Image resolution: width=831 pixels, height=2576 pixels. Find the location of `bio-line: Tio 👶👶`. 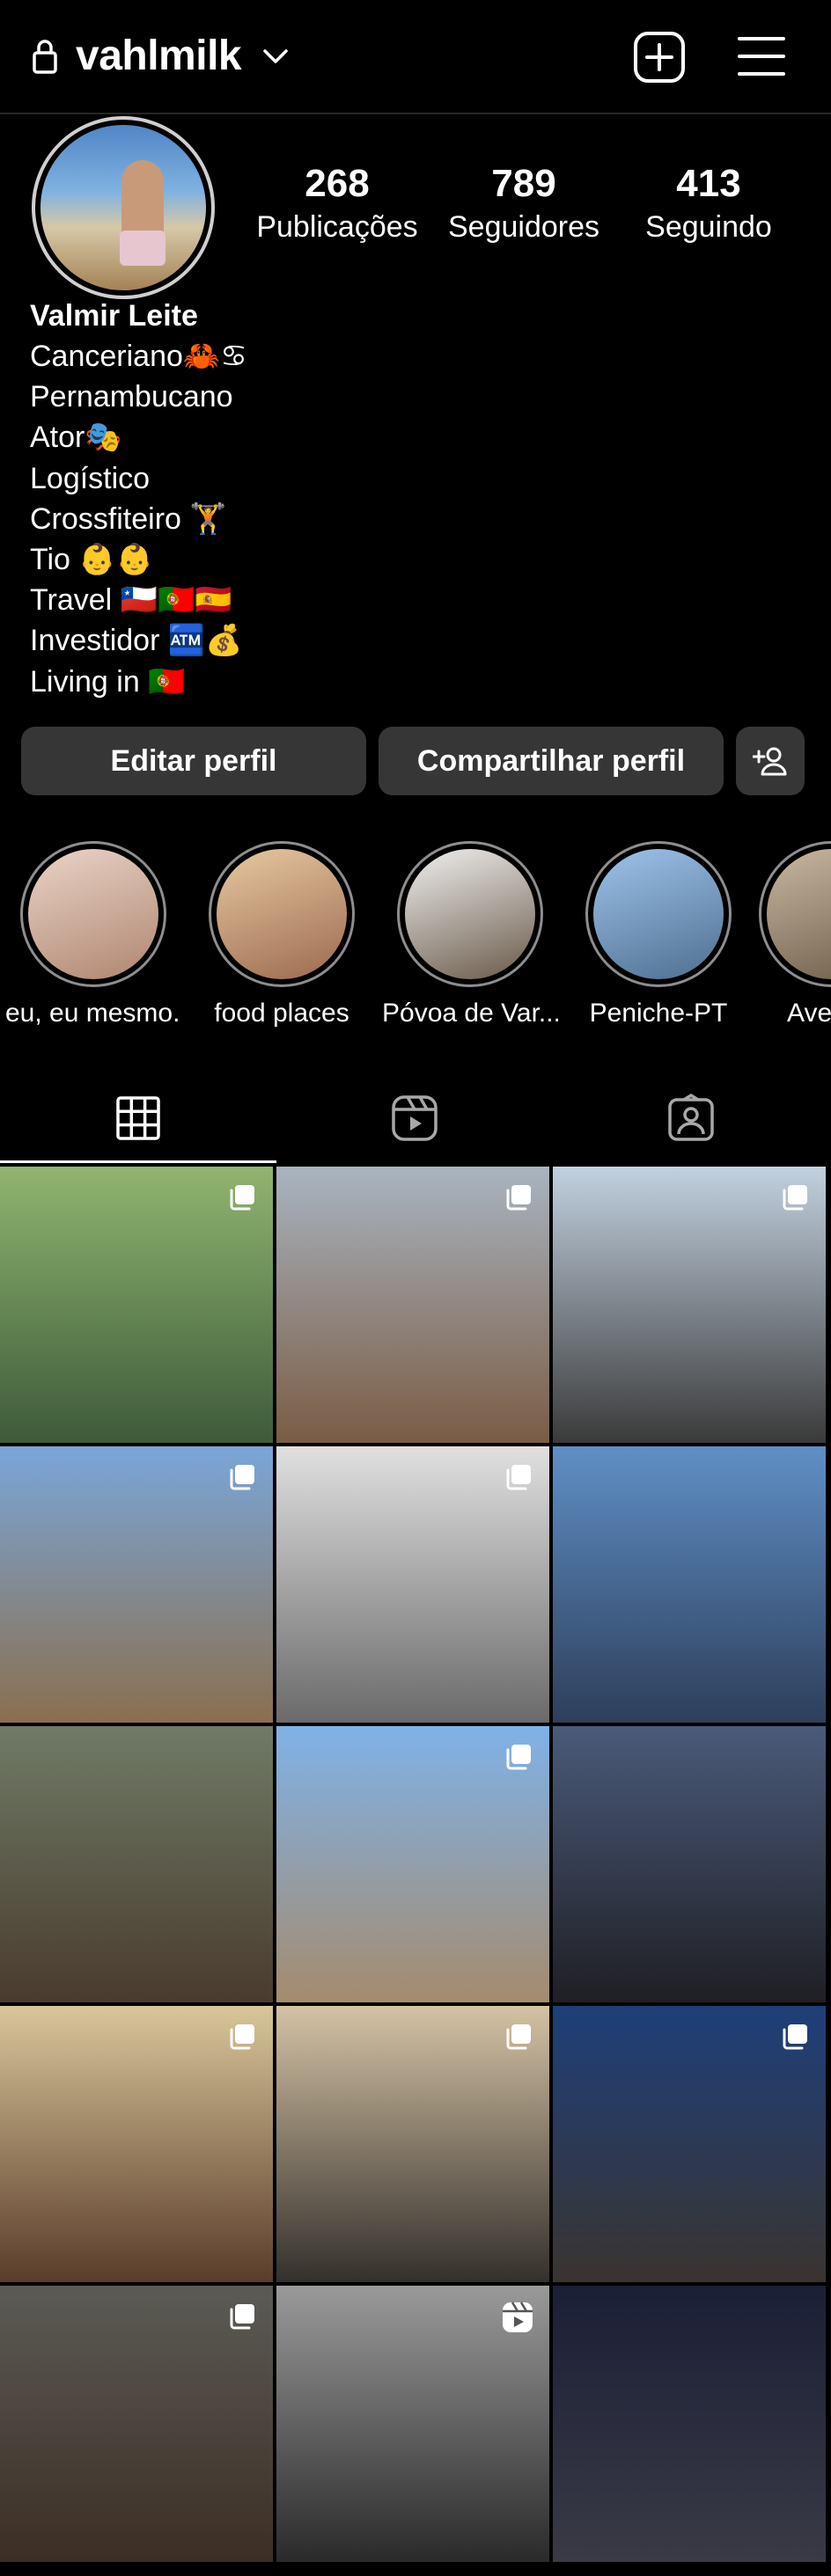

bio-line: Tio 👶👶 is located at coordinates (92, 560).